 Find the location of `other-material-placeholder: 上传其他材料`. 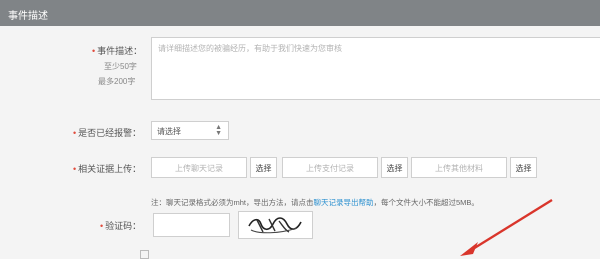

other-material-placeholder: 上传其他材料 is located at coordinates (459, 168).